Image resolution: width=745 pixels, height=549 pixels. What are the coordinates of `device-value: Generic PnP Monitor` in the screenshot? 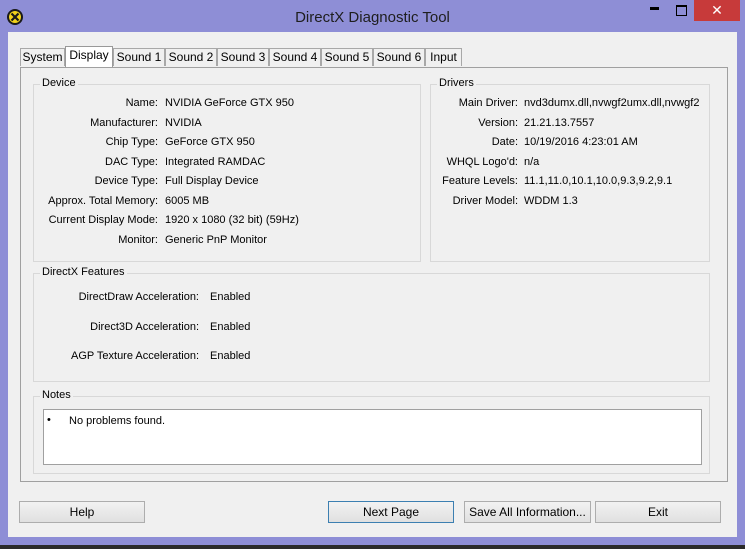 It's located at (216, 240).